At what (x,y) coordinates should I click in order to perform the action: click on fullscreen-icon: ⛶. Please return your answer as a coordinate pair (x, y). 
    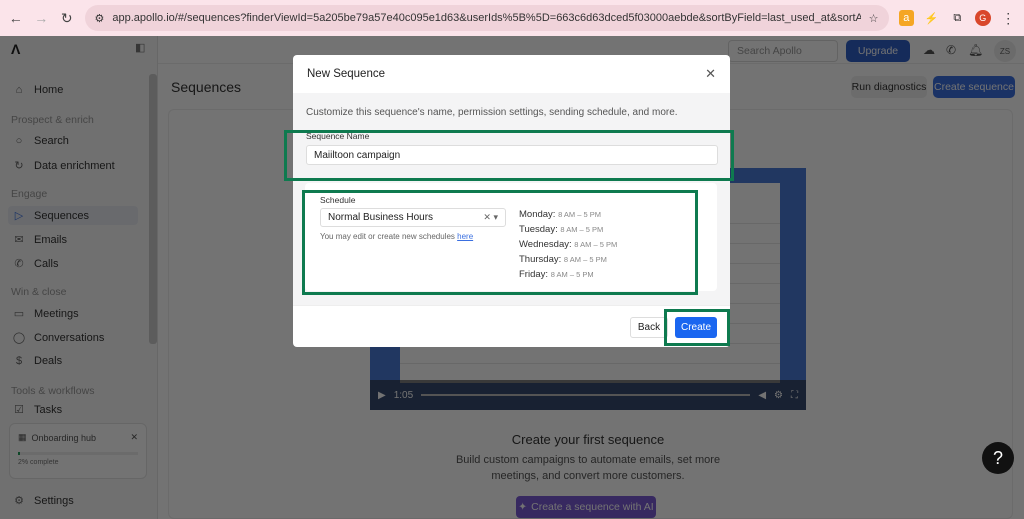
    Looking at the image, I should click on (794, 395).